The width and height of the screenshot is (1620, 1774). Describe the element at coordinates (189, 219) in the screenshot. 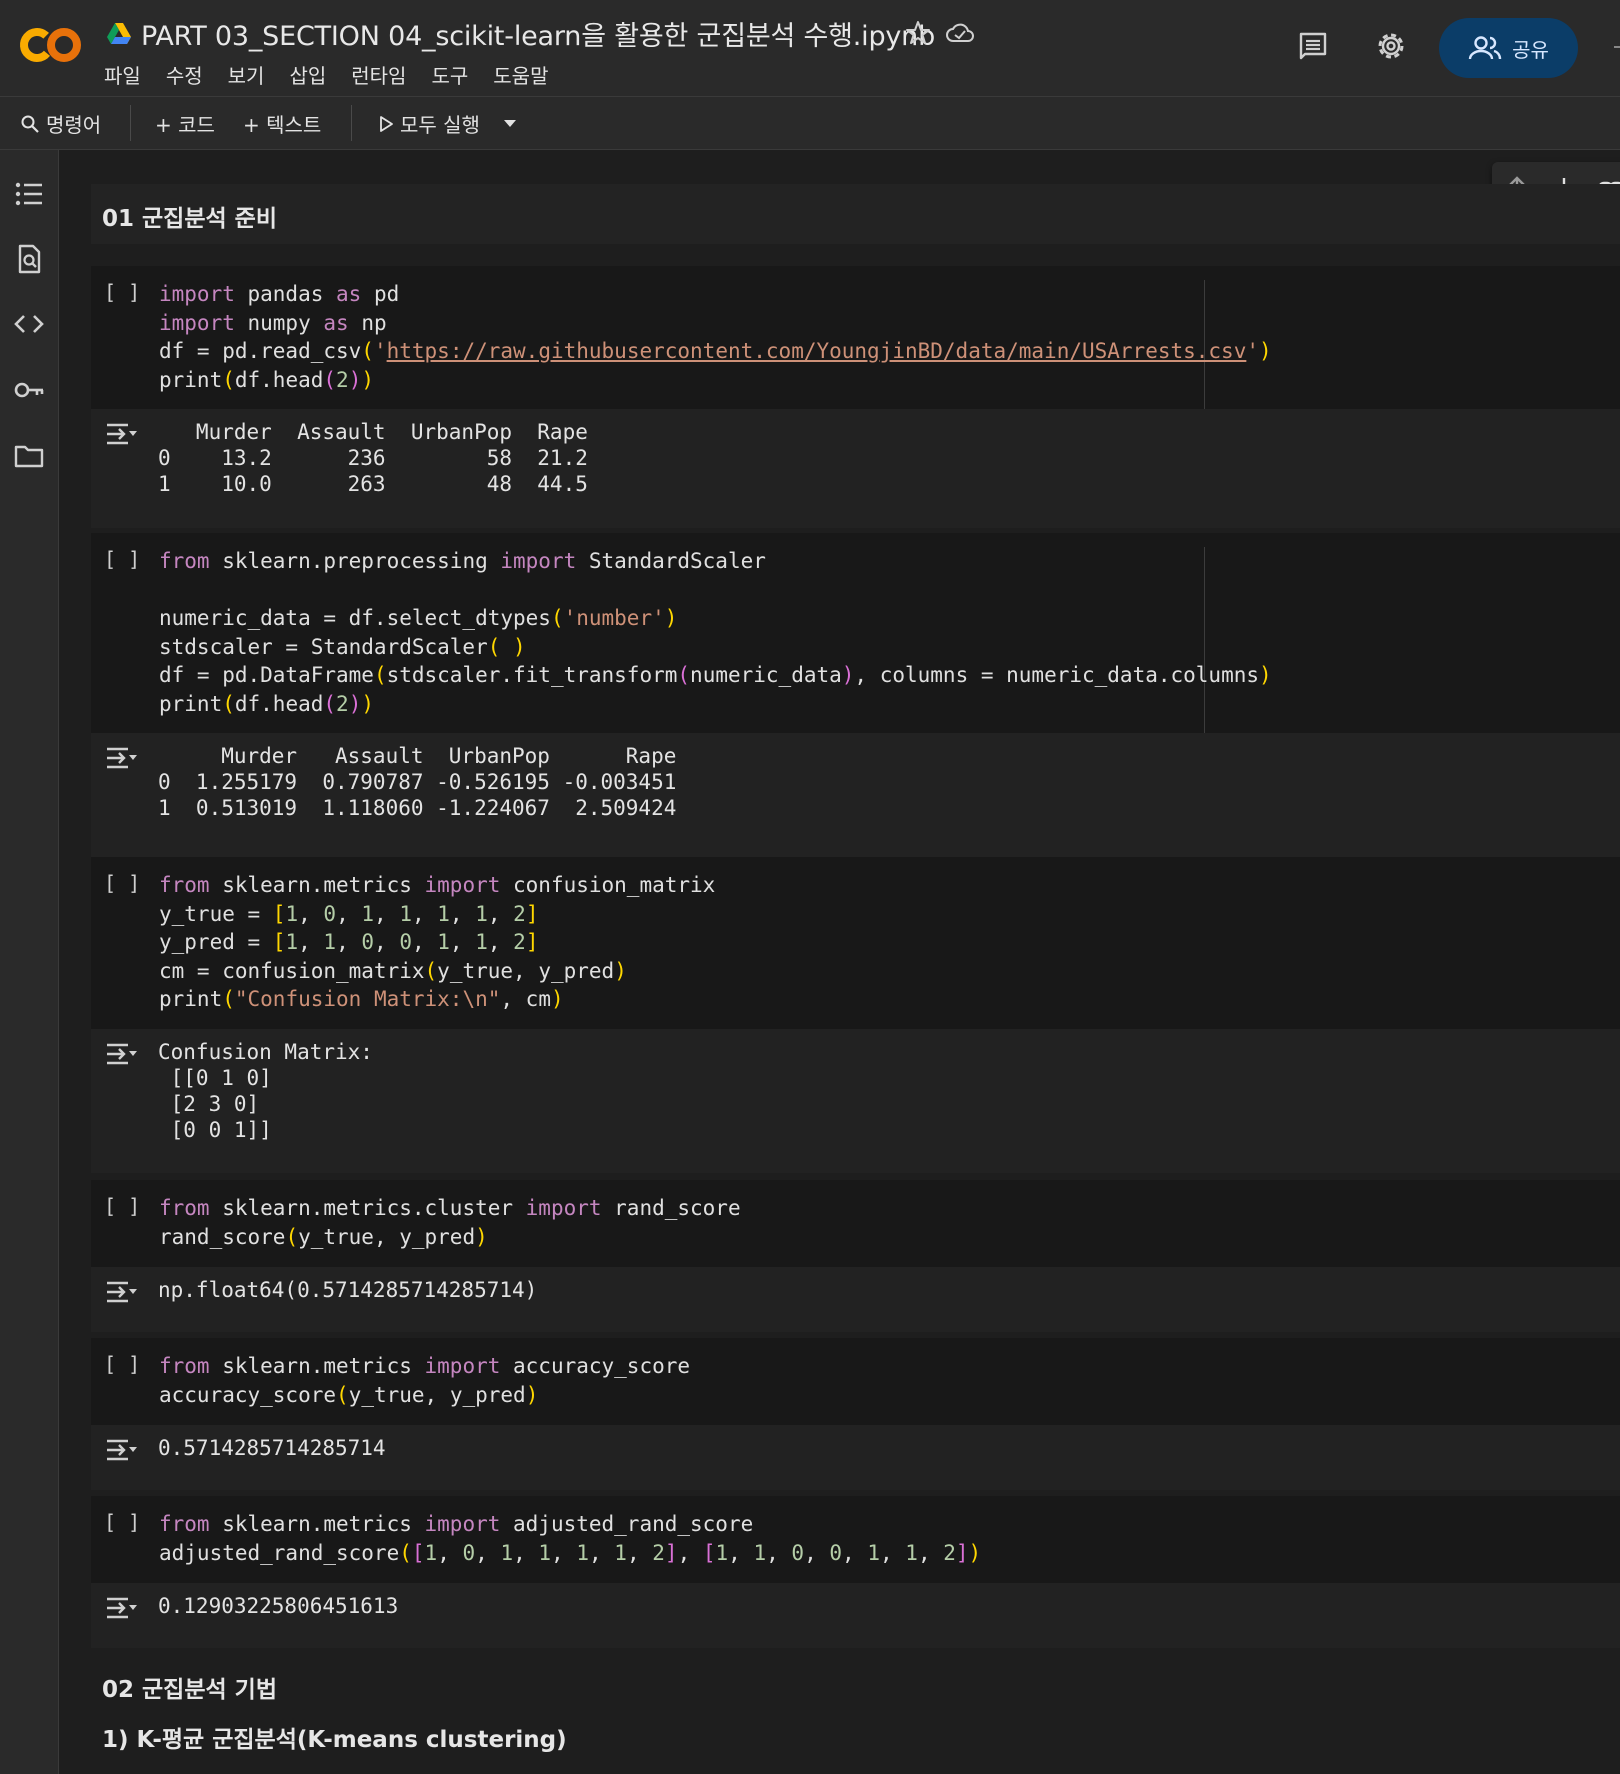

I see `section-heading: 01 군집분석 준비` at that location.